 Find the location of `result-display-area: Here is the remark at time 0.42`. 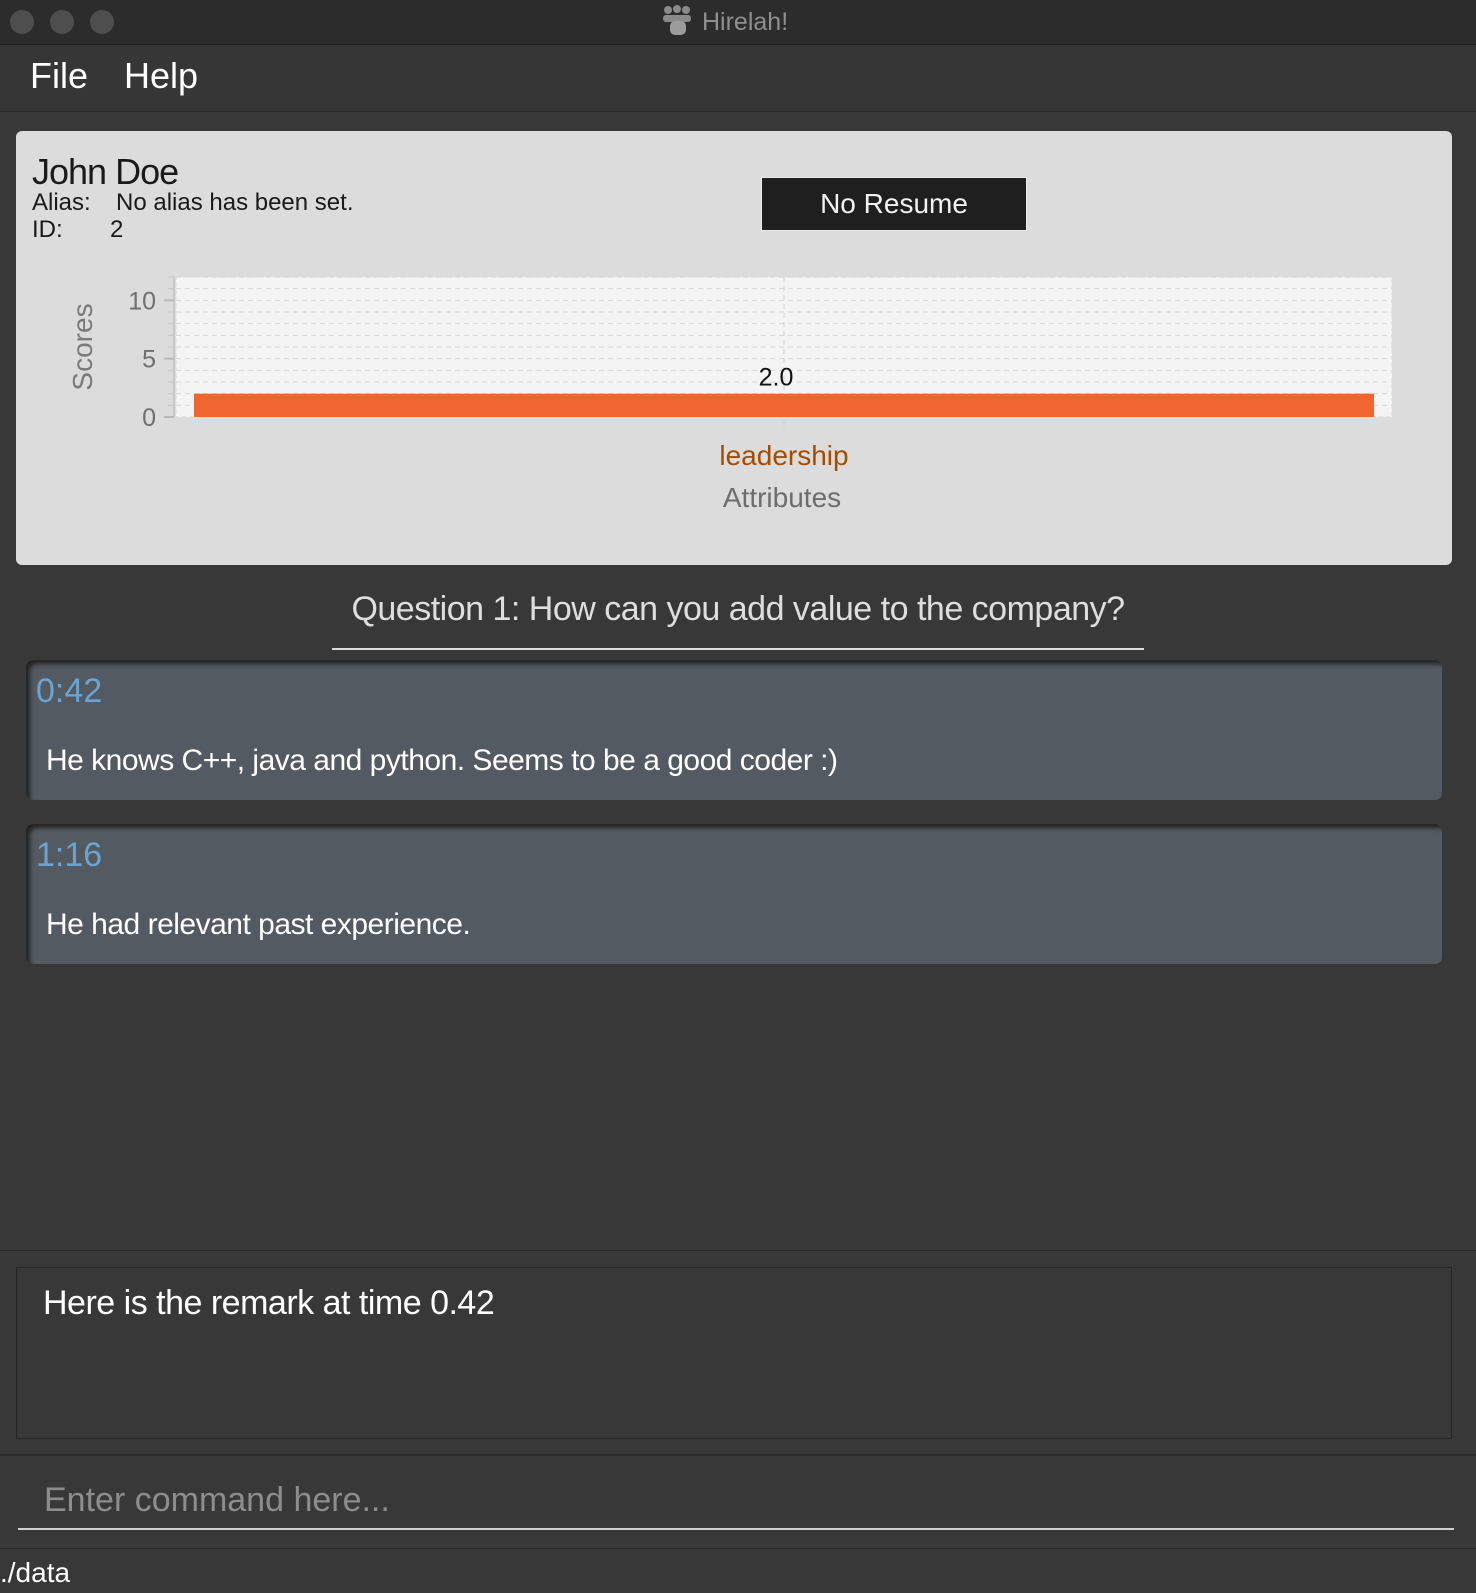

result-display-area: Here is the remark at time 0.42 is located at coordinates (738, 1352).